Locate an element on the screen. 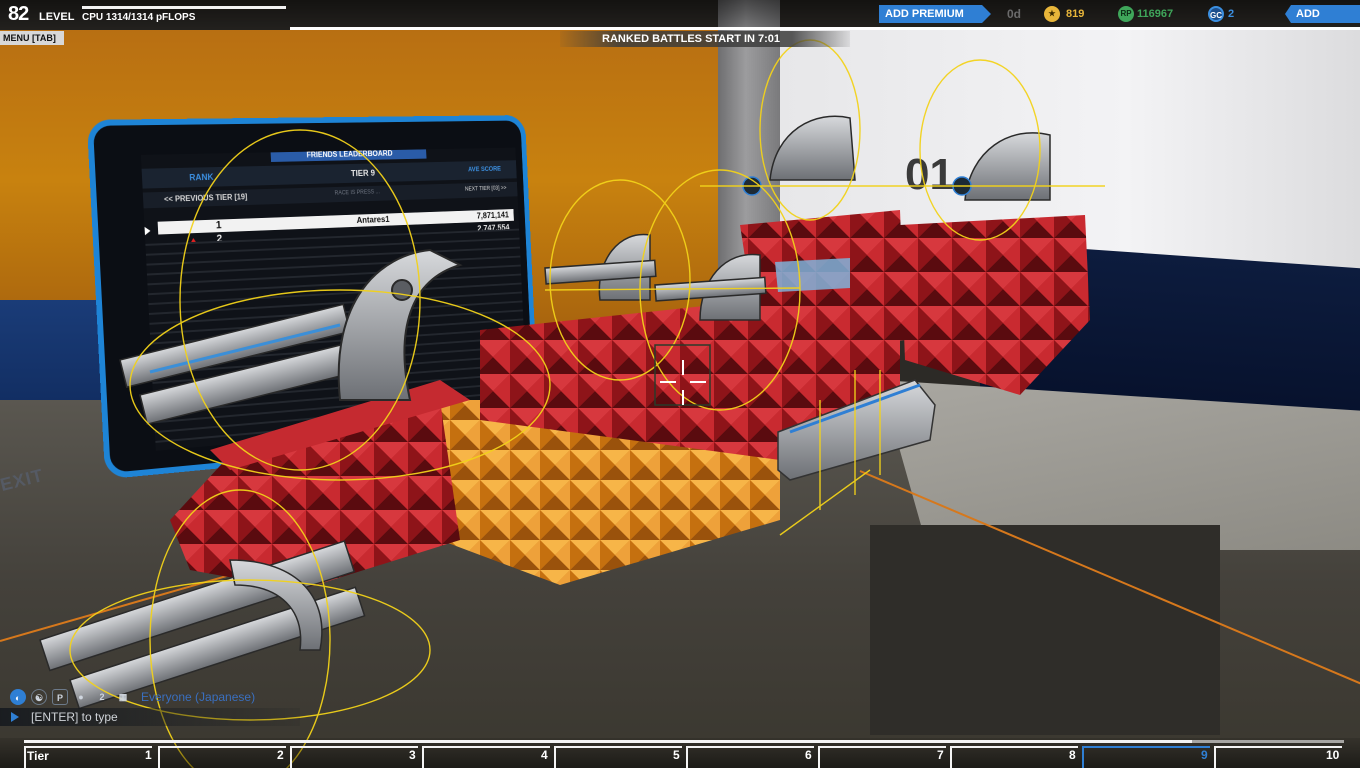 This screenshot has width=1360, height=768. premium-days: 0d is located at coordinates (1014, 14).